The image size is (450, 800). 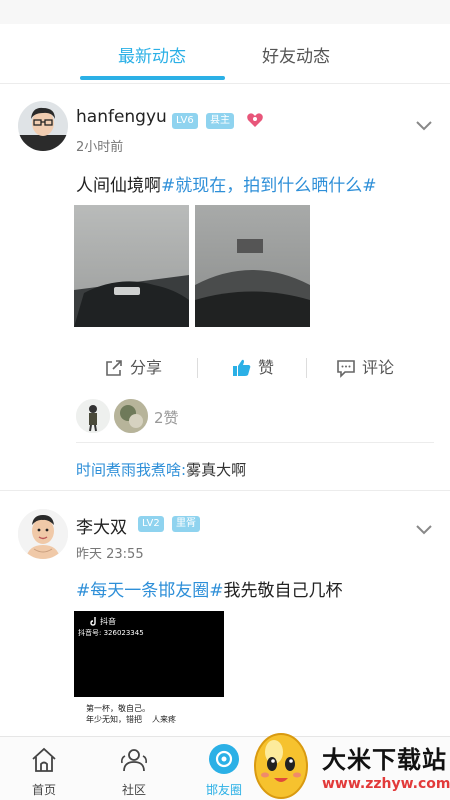 I want to click on thumbs-up-icon, so click(x=242, y=367).